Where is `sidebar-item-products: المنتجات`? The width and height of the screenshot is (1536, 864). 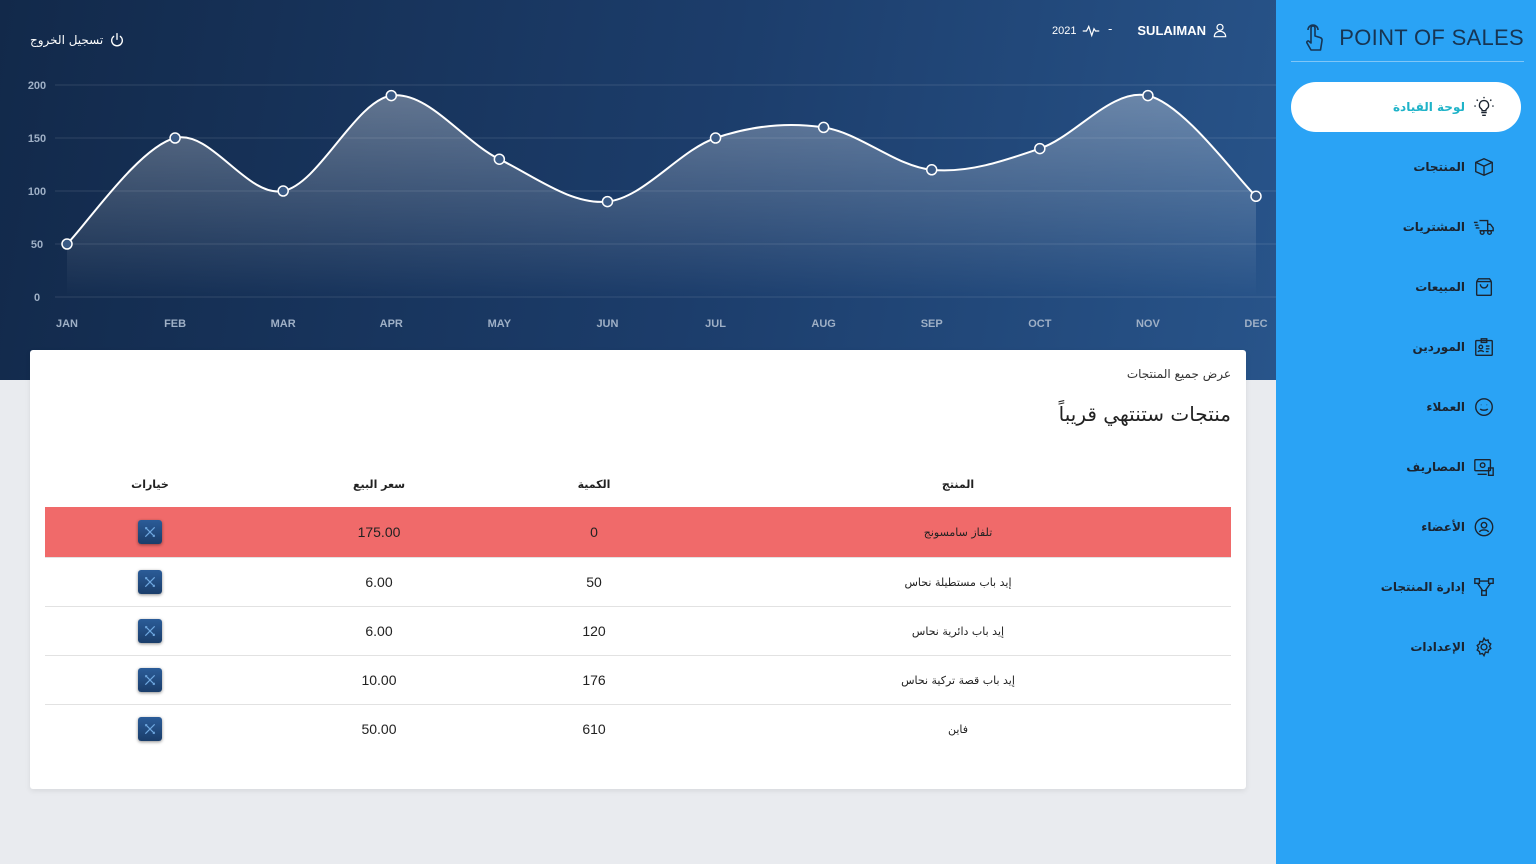 sidebar-item-products: المنتجات is located at coordinates (1406, 167).